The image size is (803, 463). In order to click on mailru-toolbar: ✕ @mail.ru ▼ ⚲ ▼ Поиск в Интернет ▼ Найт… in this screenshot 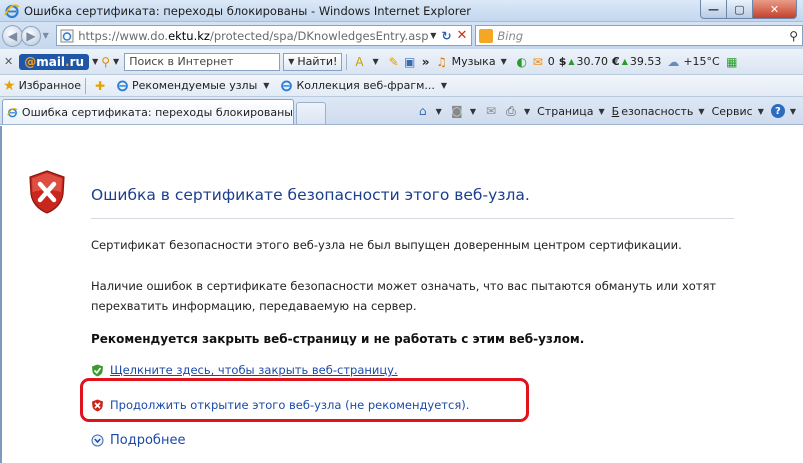, I will do `click(401, 62)`.